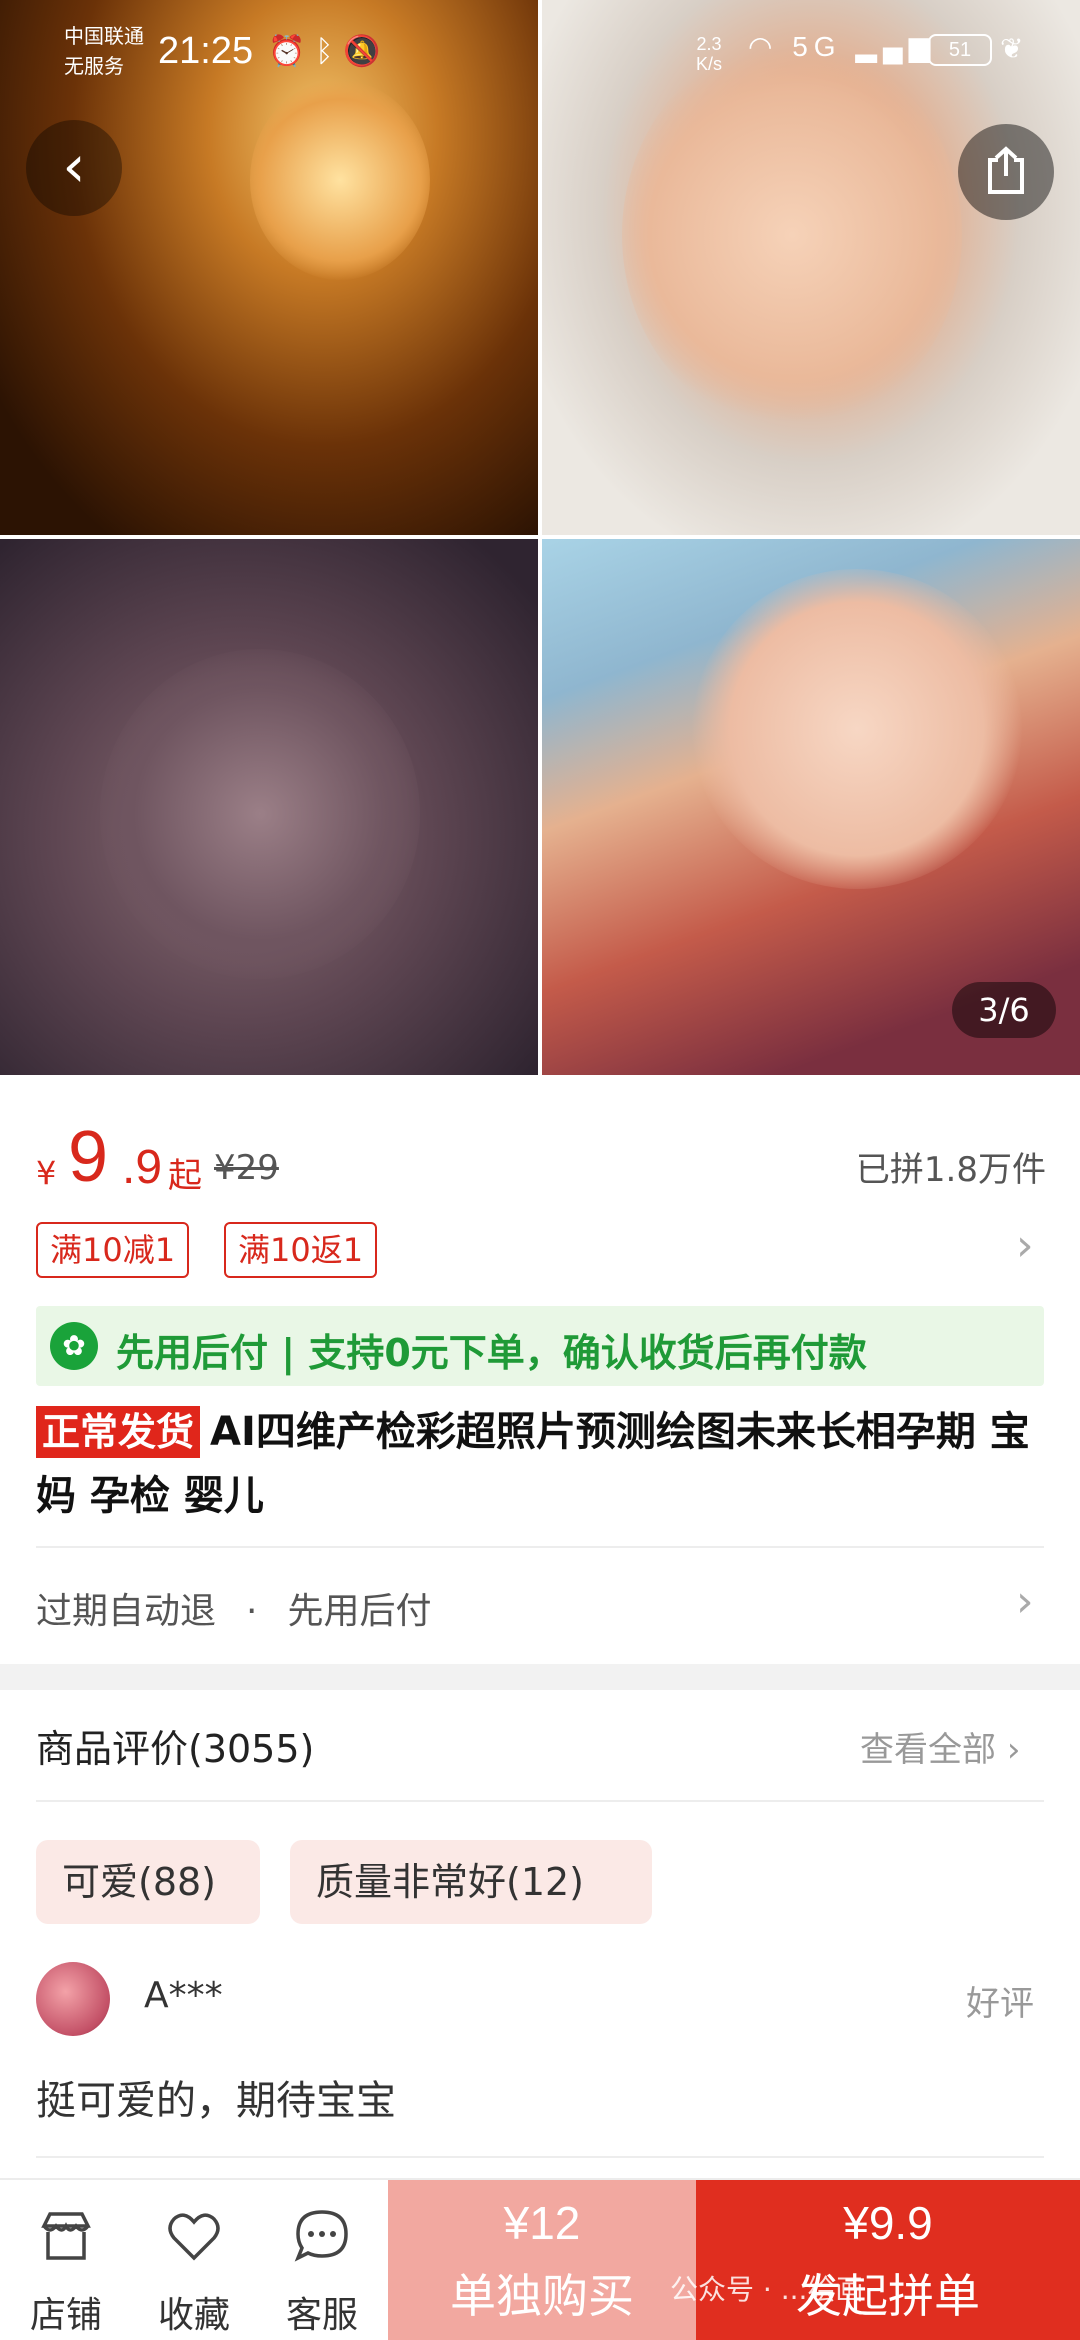 The image size is (1080, 2340). Describe the element at coordinates (216, 2101) in the screenshot. I see `review-text: 挺可爱的，期待宝宝` at that location.